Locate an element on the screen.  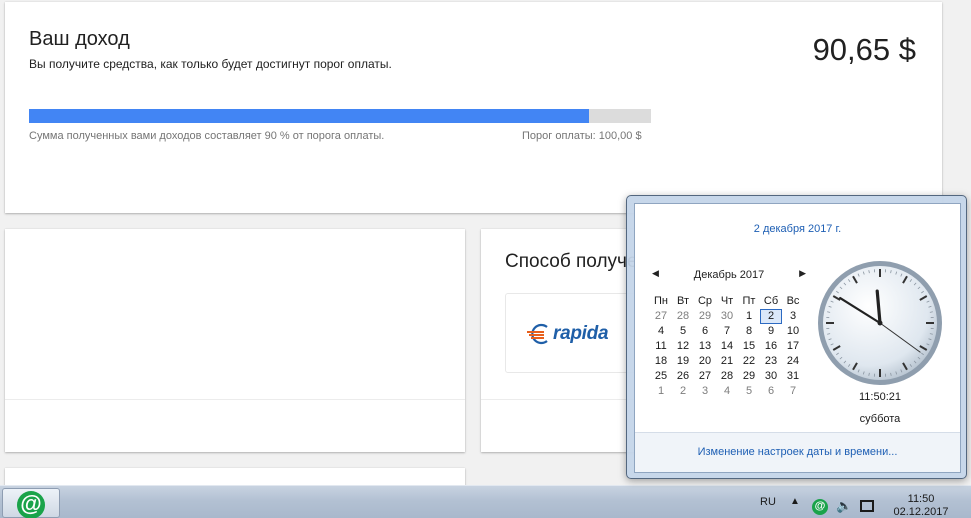
current-weekday: суббота is located at coordinates (880, 419).